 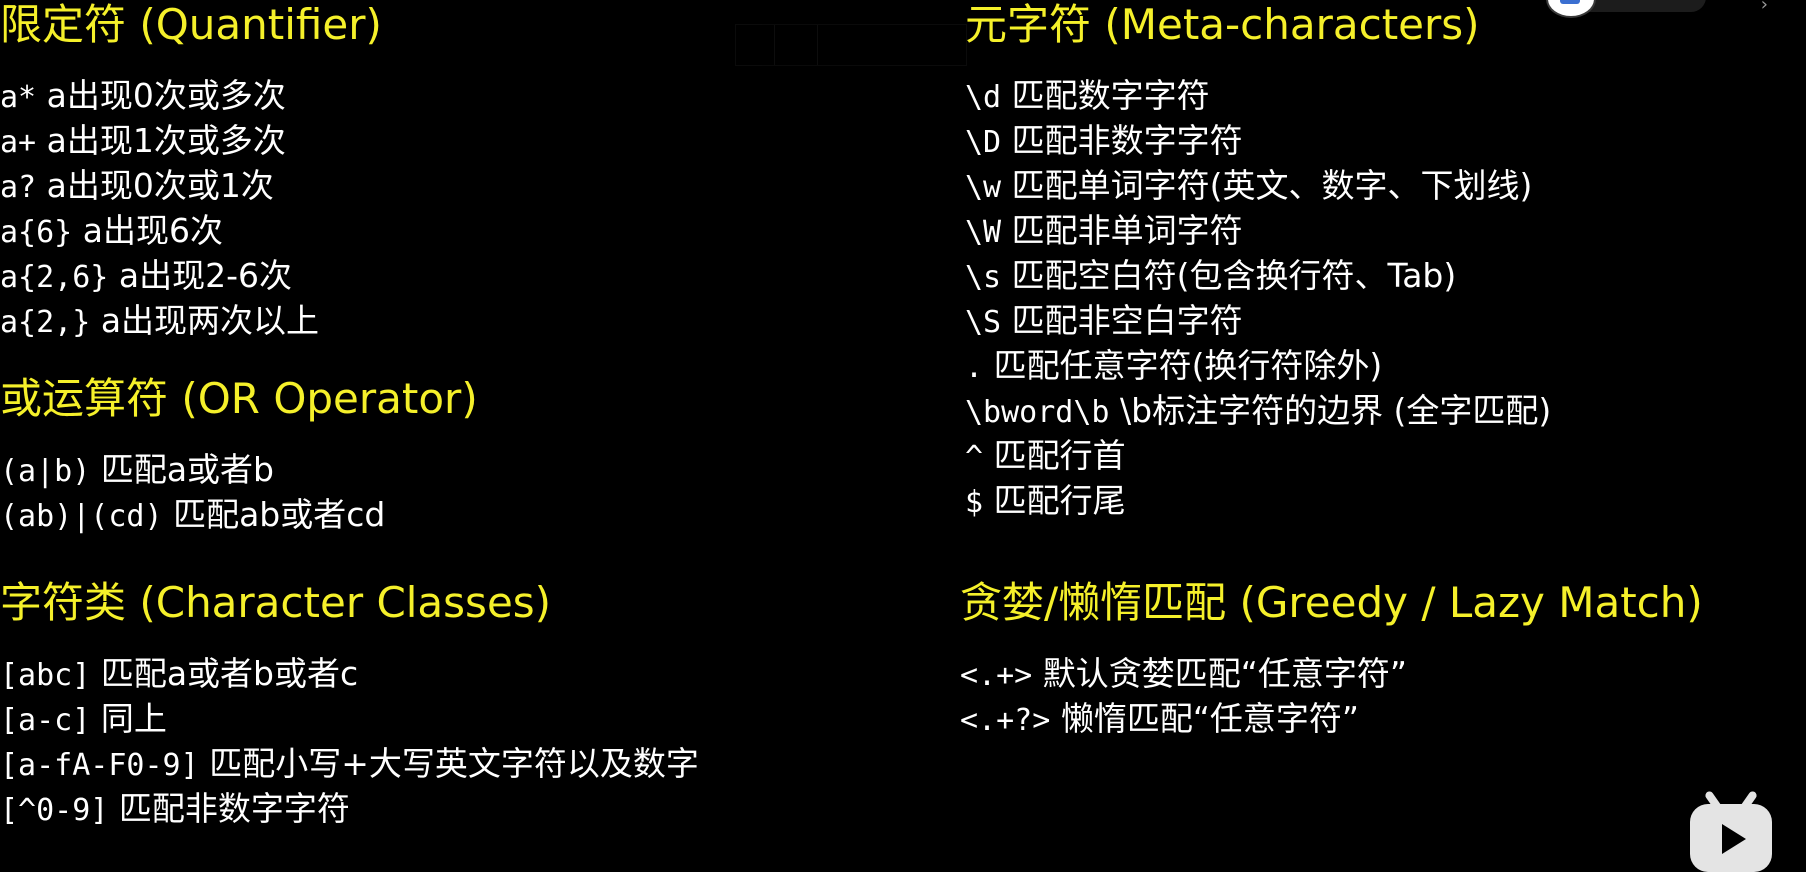 What do you see at coordinates (45, 323) in the screenshot?
I see `quantifier-item-code: a{2,}` at bounding box center [45, 323].